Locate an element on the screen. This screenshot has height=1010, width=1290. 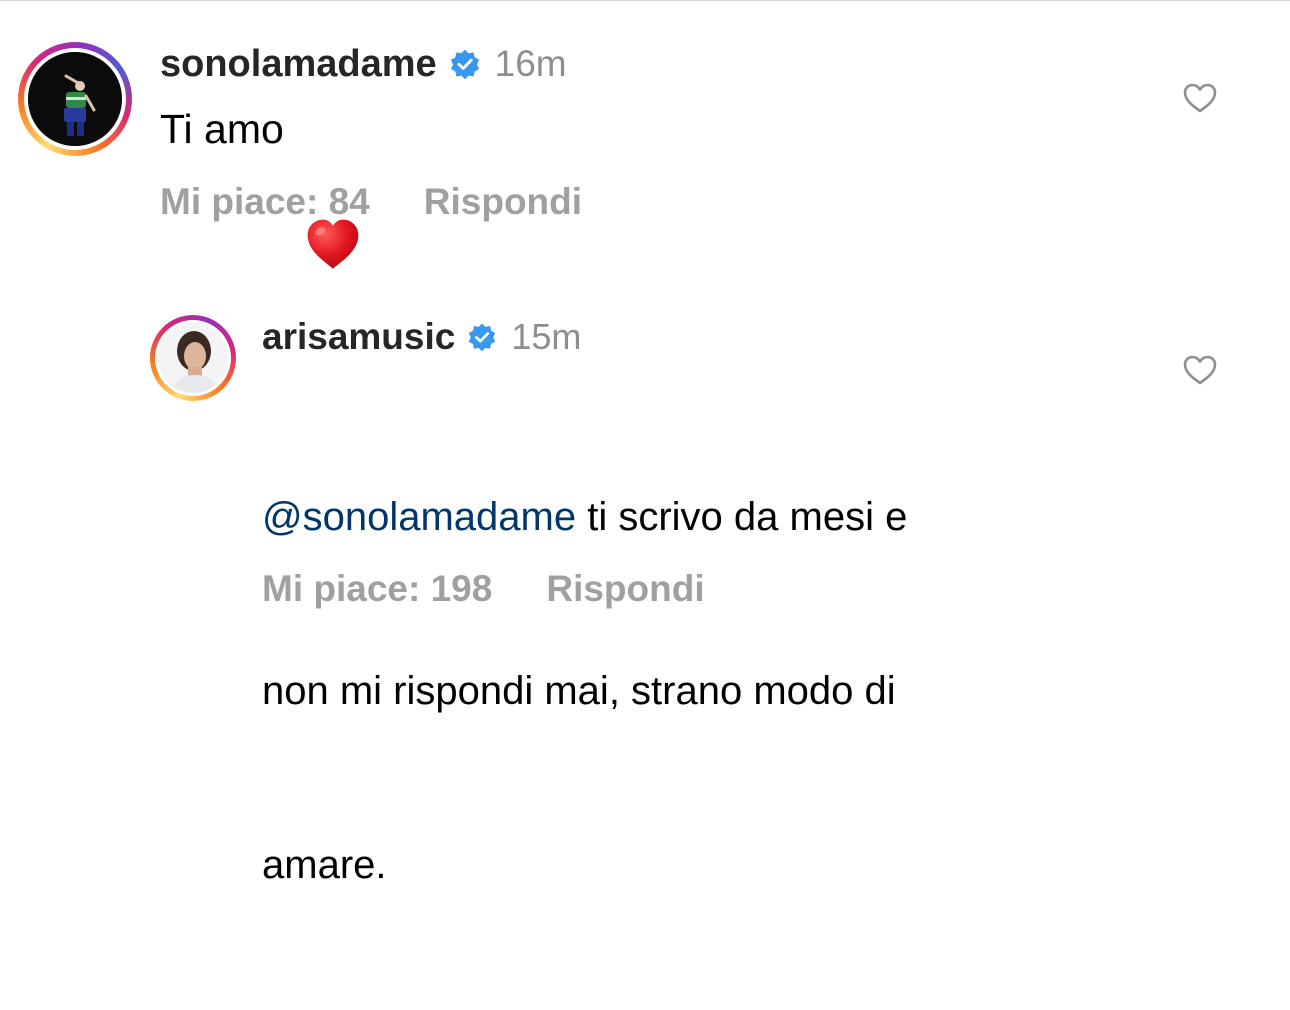
comment-line: amare. is located at coordinates (324, 865).